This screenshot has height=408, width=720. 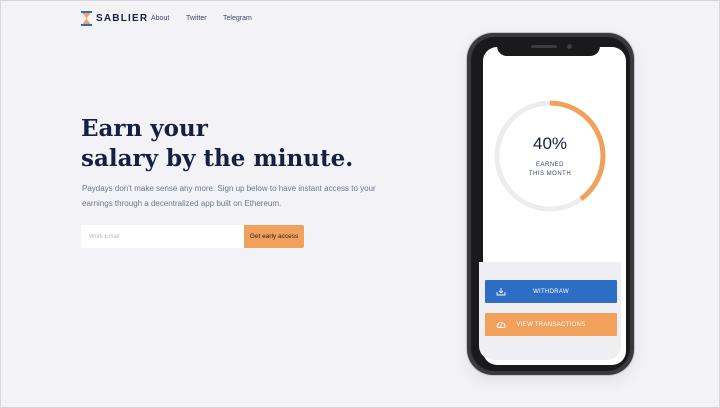 I want to click on logo: SABLIER, so click(x=114, y=18).